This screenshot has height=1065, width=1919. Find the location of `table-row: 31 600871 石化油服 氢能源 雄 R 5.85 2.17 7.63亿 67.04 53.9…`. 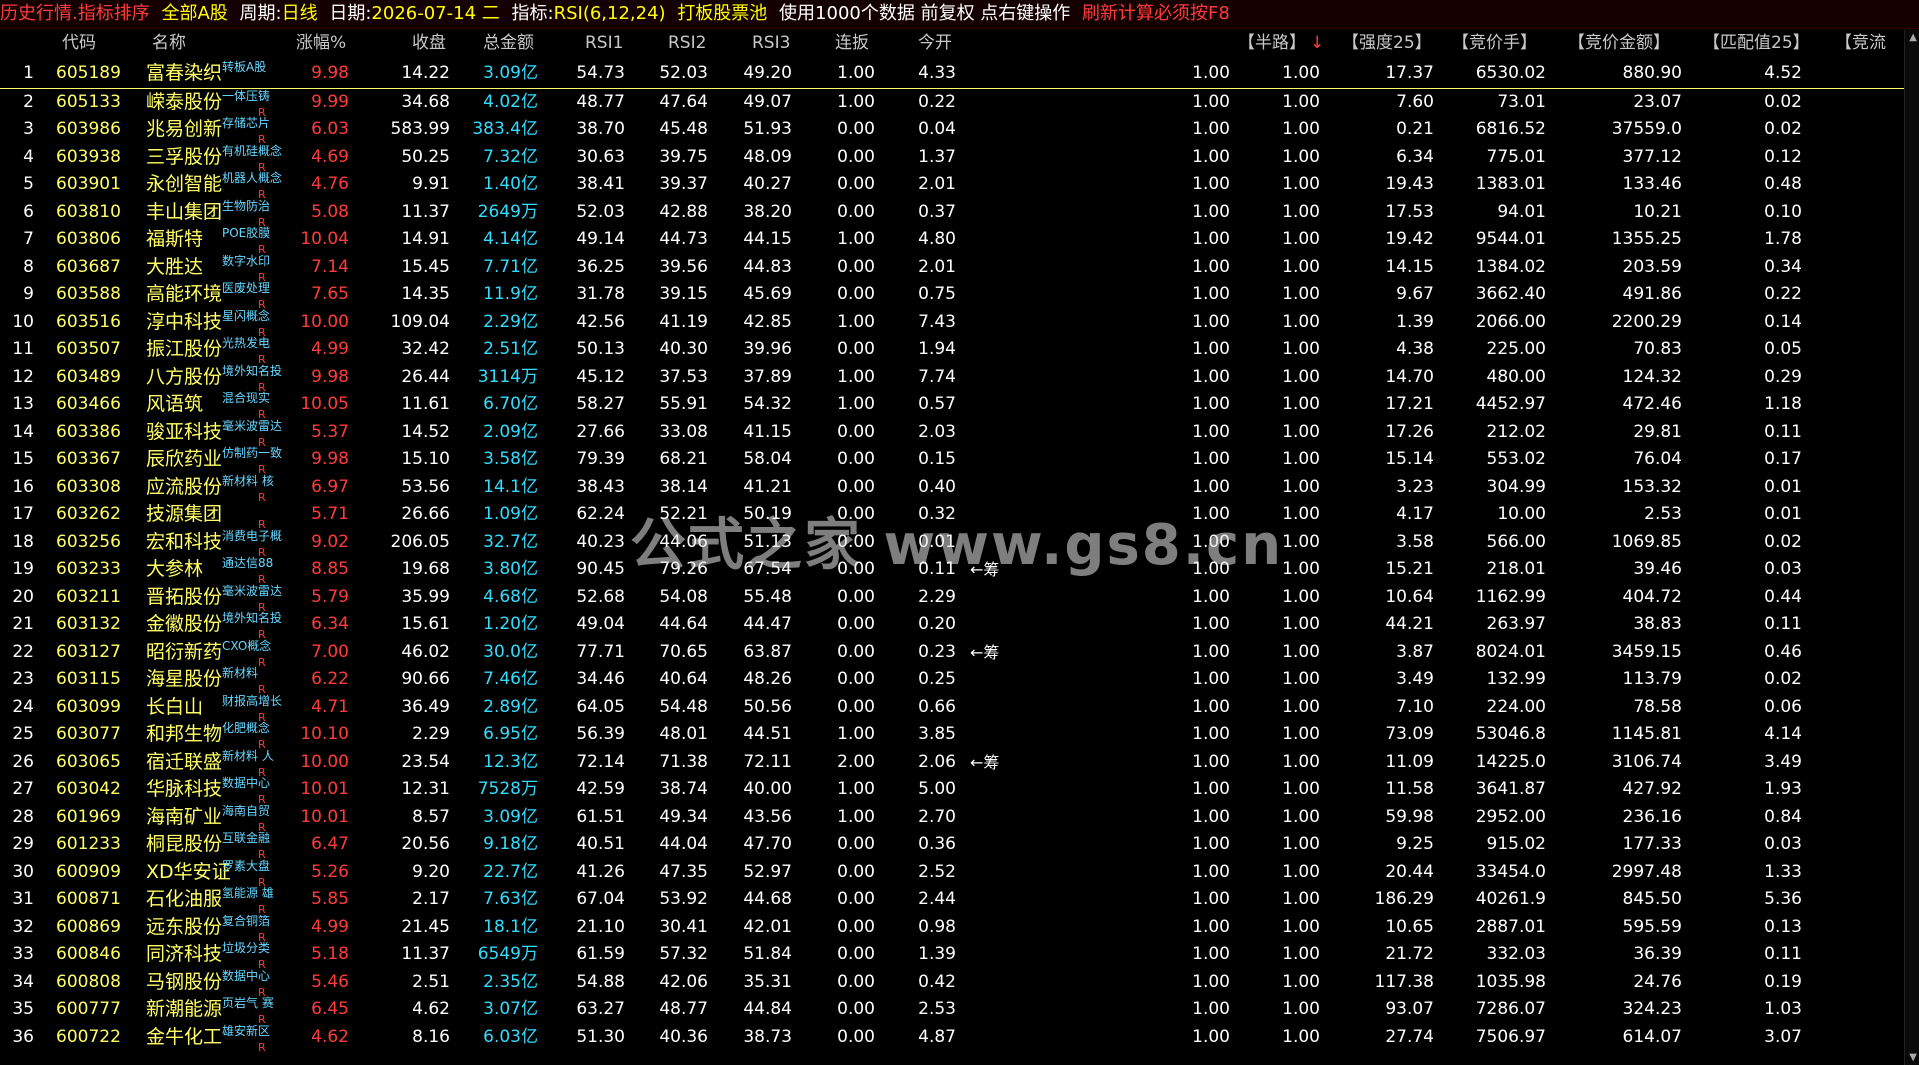

table-row: 31 600871 石化油服 氢能源 雄 R 5.85 2.17 7.63亿 67.04 53.9… is located at coordinates (959, 901).